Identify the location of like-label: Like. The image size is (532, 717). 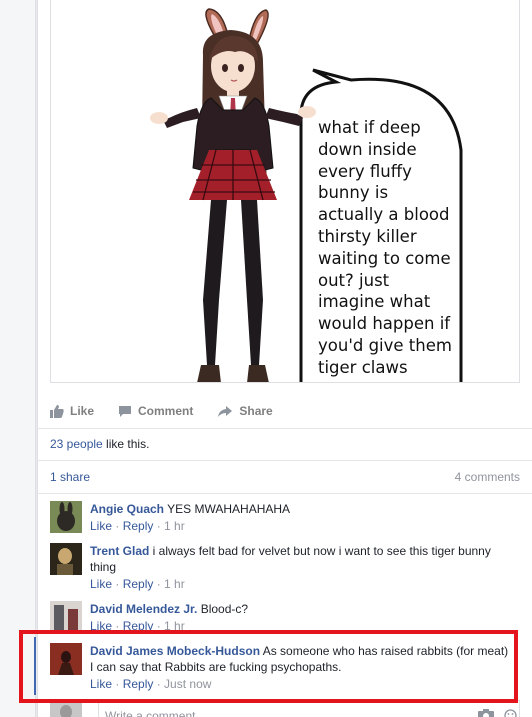
(82, 411).